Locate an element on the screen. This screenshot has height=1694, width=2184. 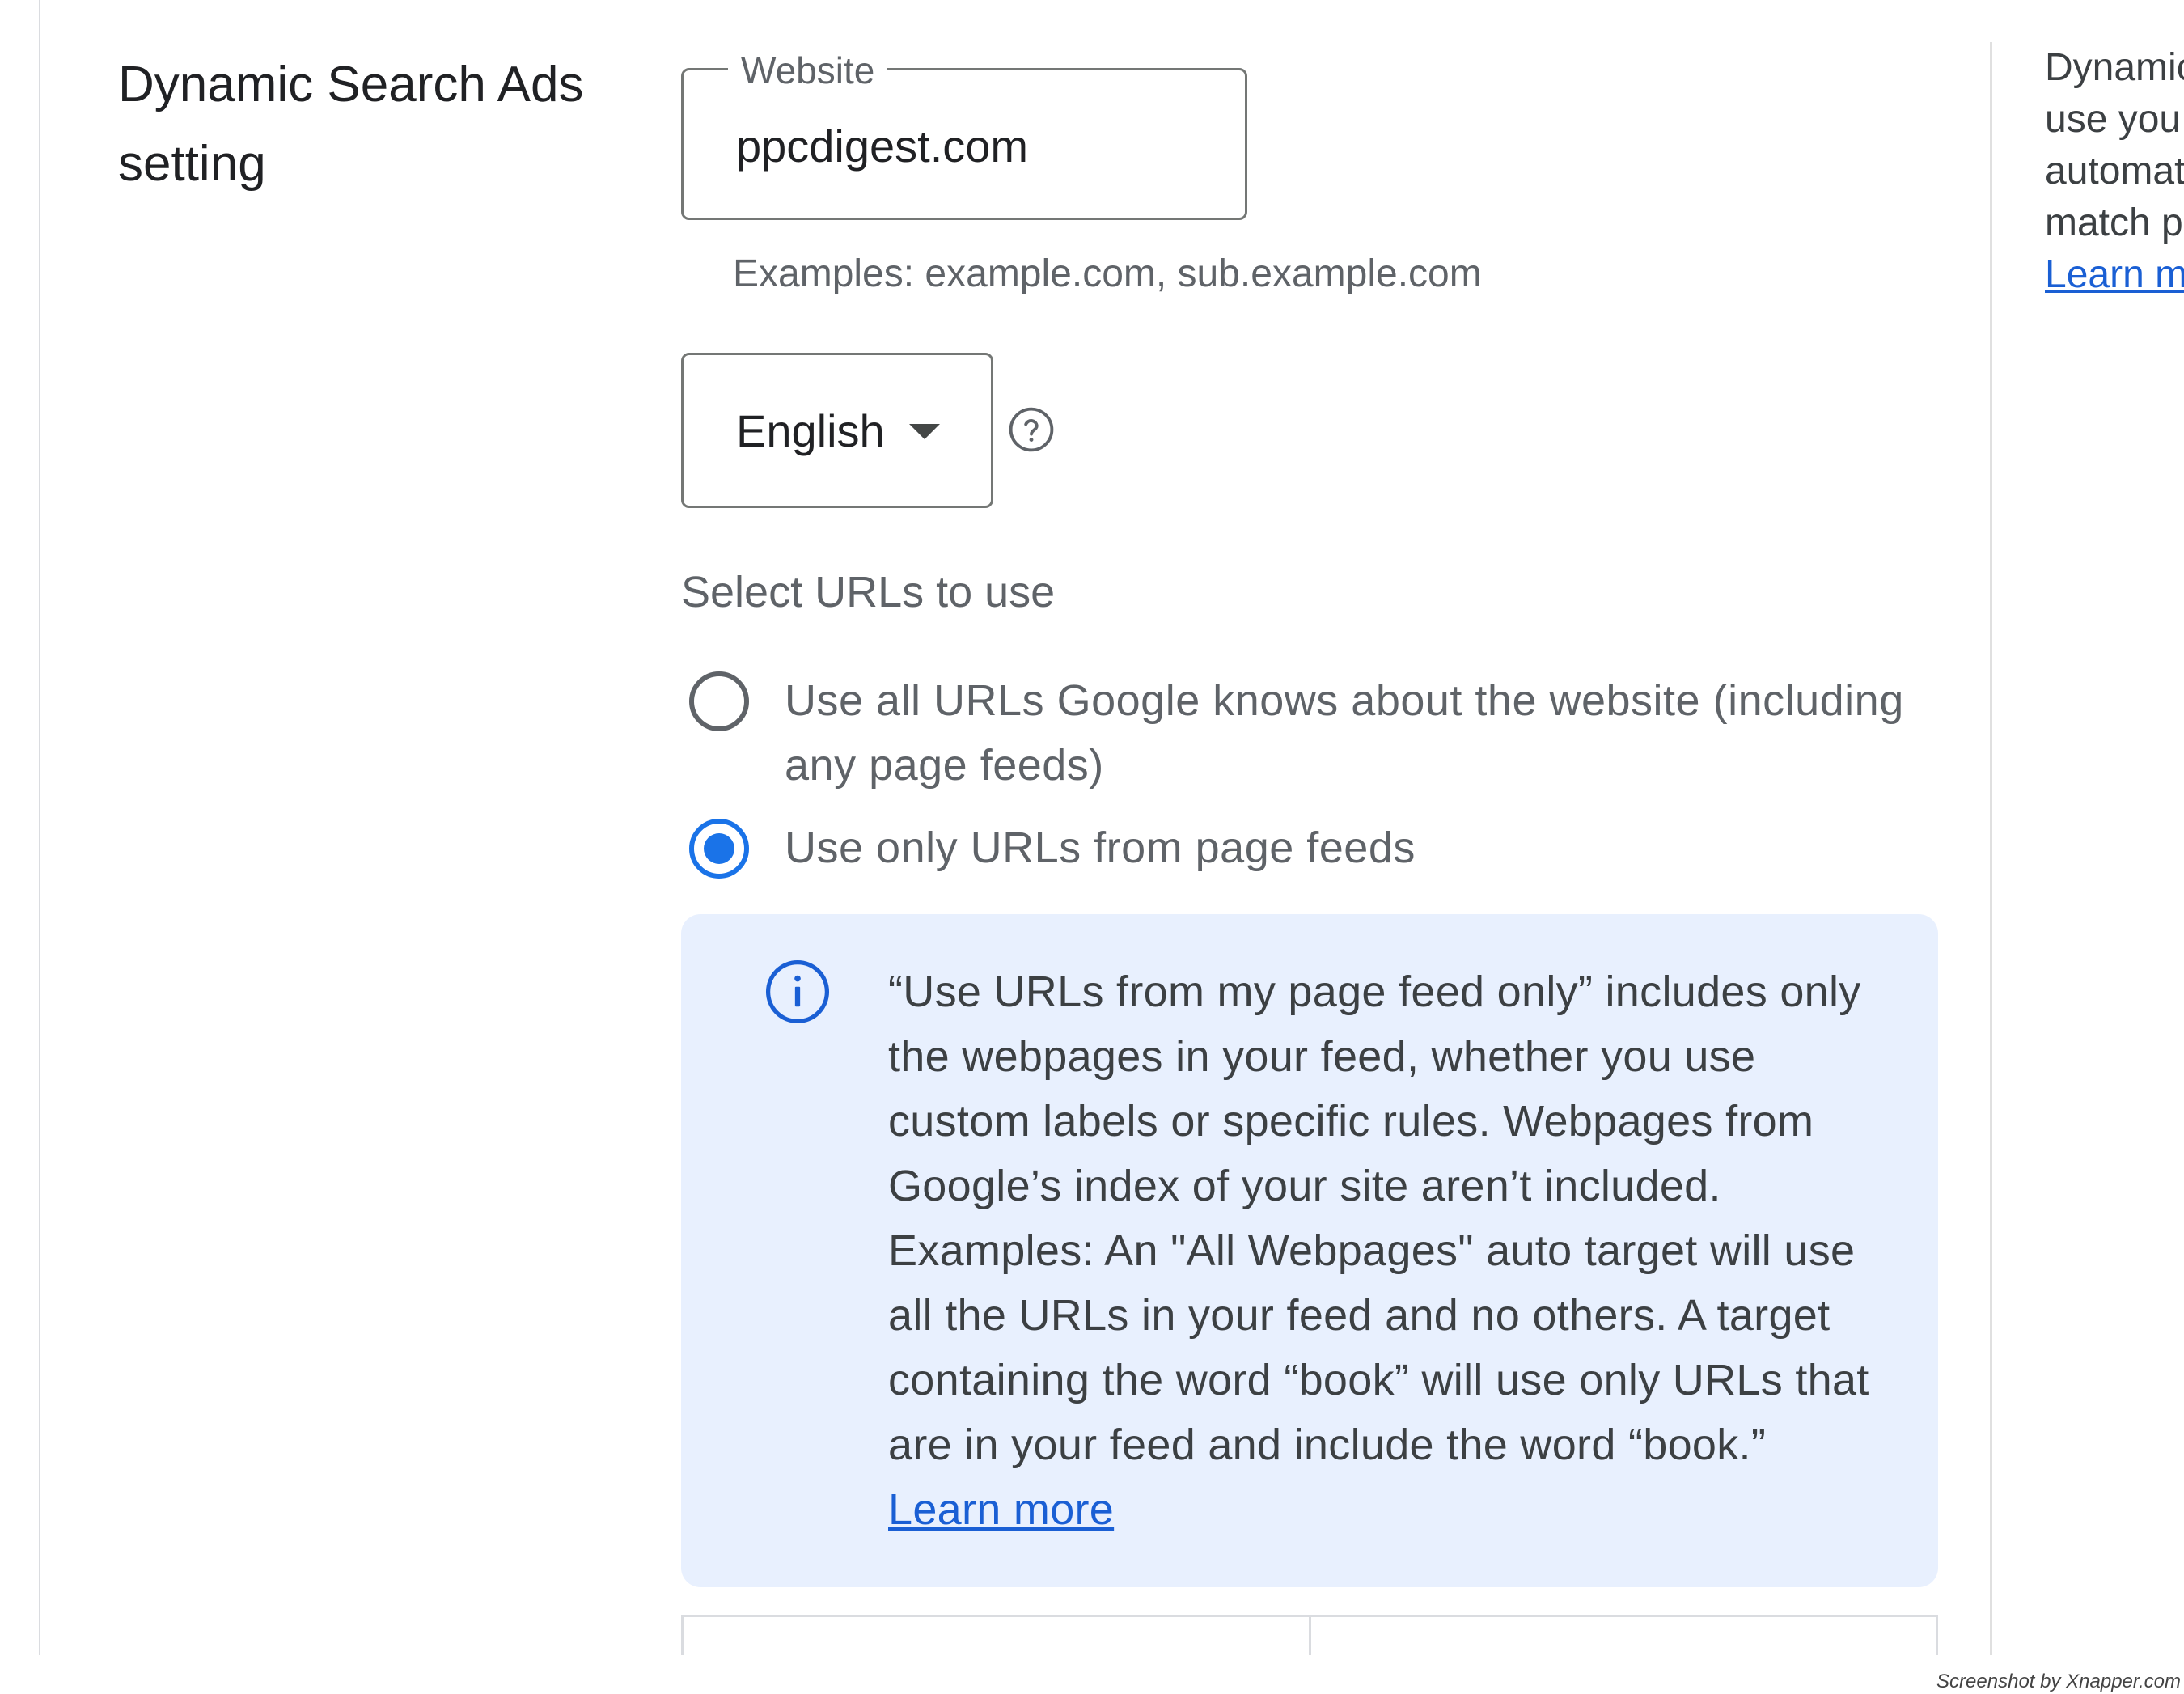
sidebar-divider is located at coordinates (1991, 848).